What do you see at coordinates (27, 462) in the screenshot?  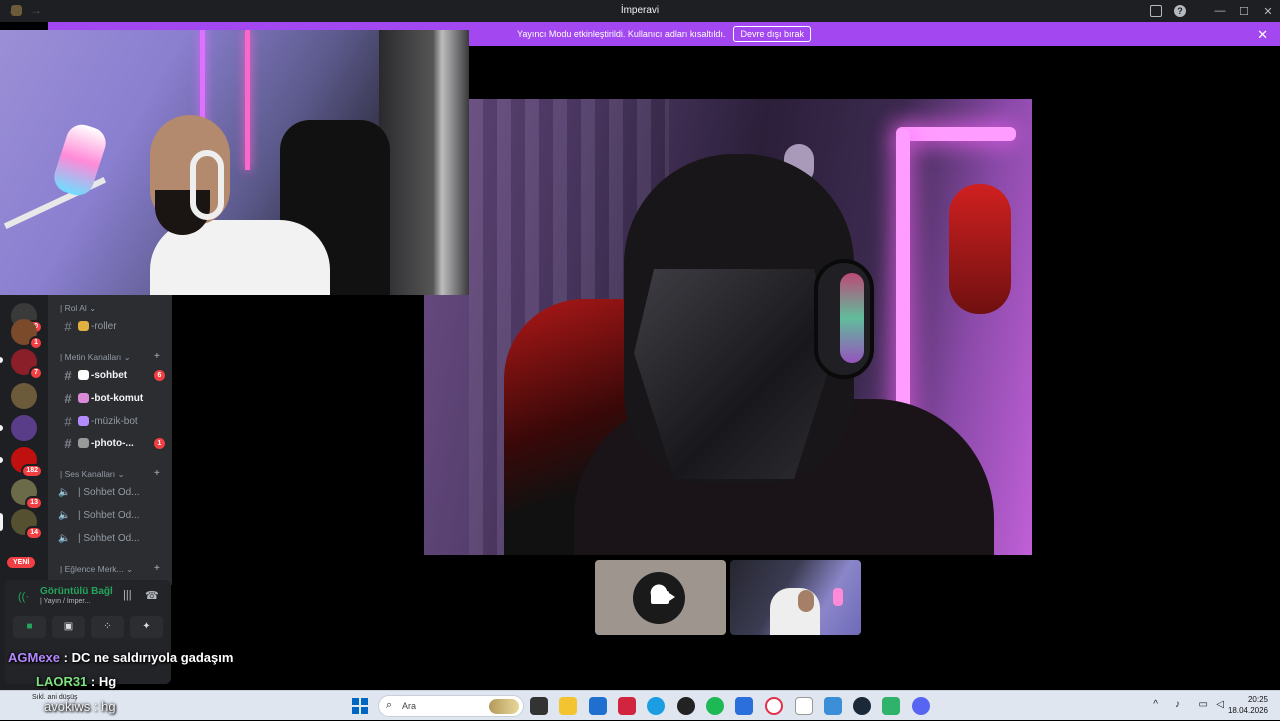 I see `server-icon-6: 182` at bounding box center [27, 462].